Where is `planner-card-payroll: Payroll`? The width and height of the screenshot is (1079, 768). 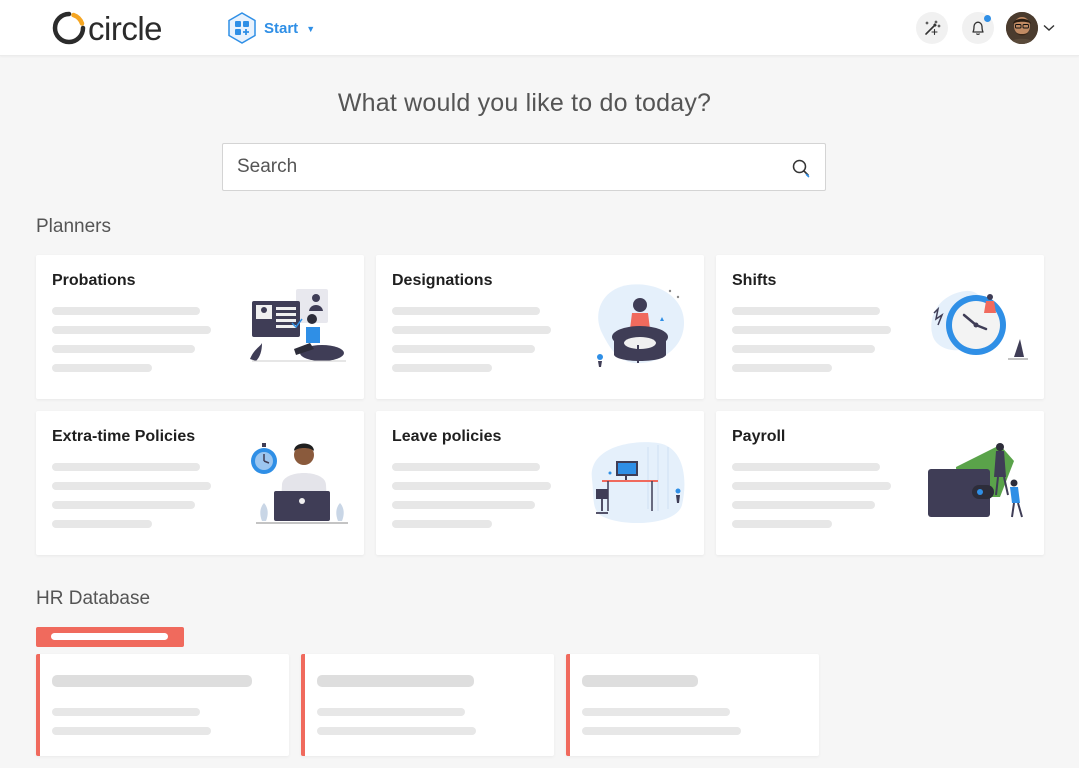
planner-card-payroll: Payroll is located at coordinates (880, 483).